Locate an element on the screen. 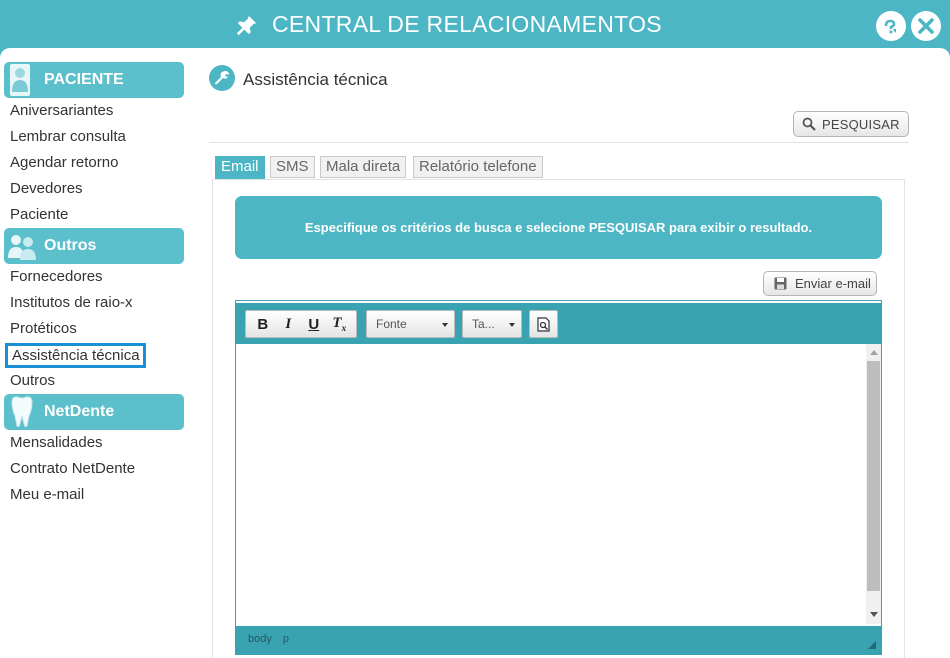 This screenshot has width=950, height=658. section-label: Outros is located at coordinates (70, 245).